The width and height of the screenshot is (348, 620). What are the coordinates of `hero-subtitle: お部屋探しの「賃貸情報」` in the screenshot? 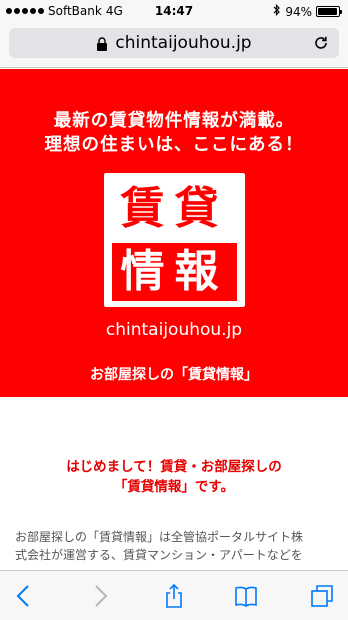 It's located at (174, 375).